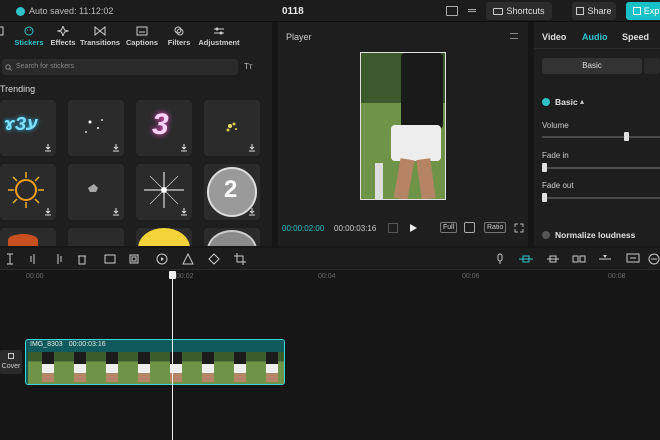  What do you see at coordinates (546, 235) in the screenshot?
I see `normalize-checkbox` at bounding box center [546, 235].